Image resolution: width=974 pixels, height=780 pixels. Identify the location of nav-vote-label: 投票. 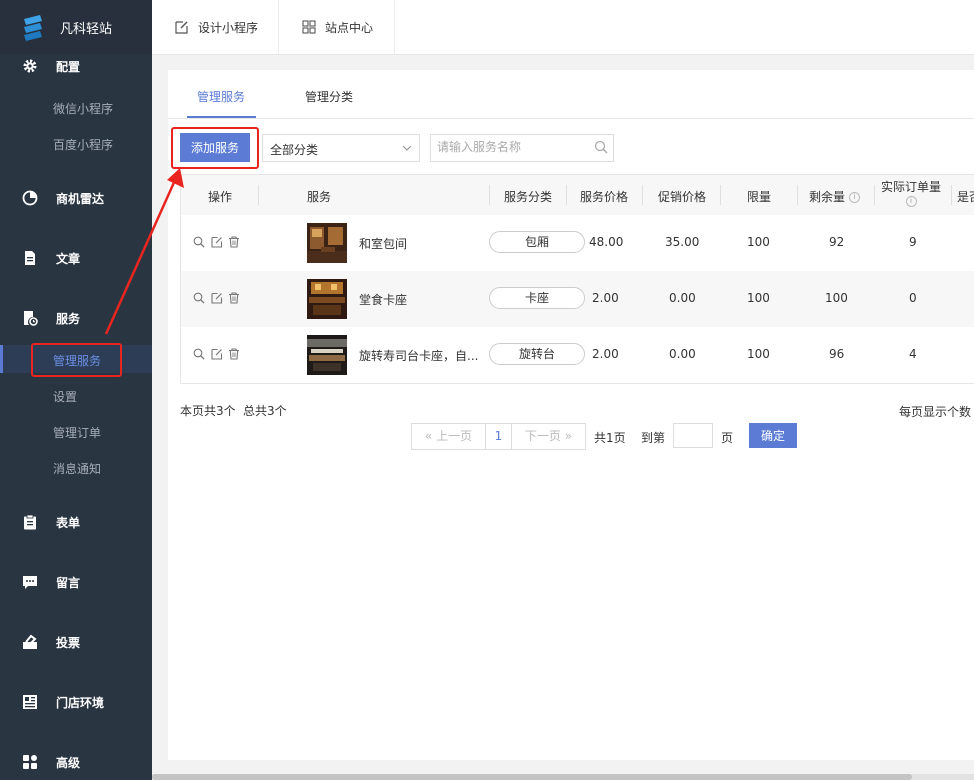
(68, 643).